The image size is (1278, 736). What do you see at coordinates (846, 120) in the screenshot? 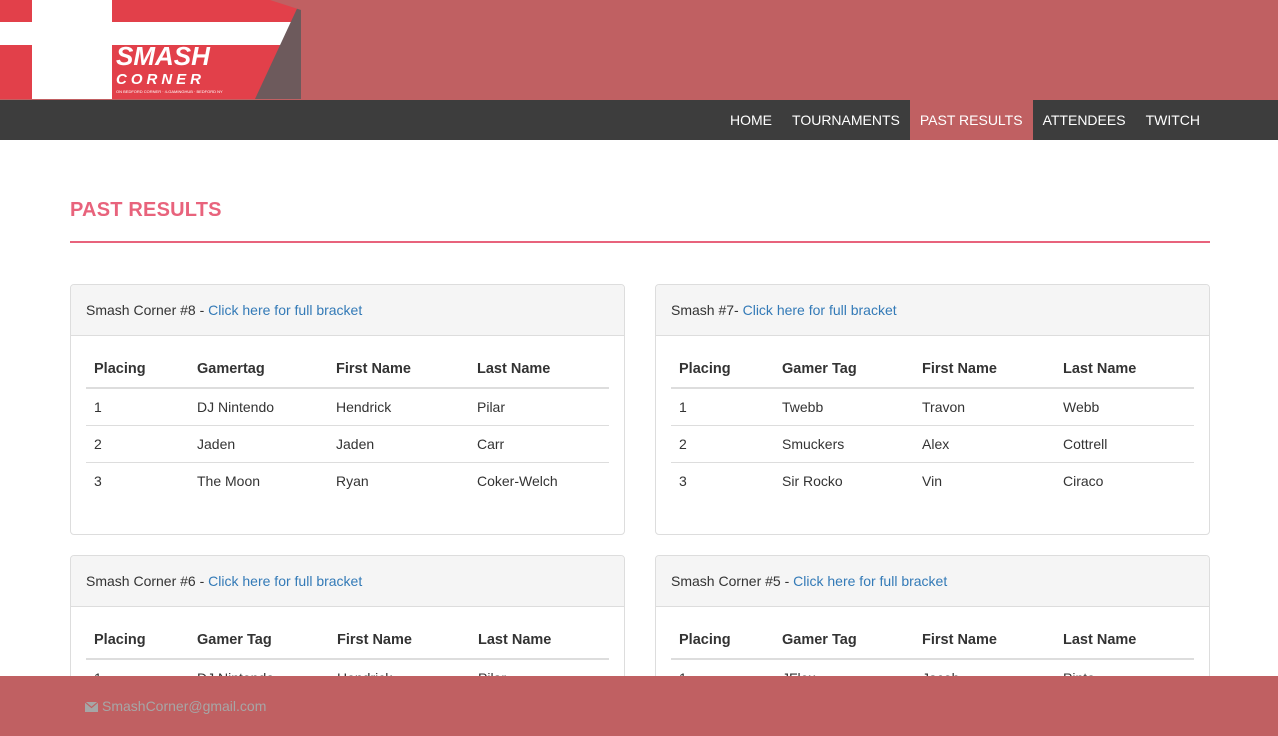
I see `nav-item-tournaments: TOURNAMENTS` at bounding box center [846, 120].